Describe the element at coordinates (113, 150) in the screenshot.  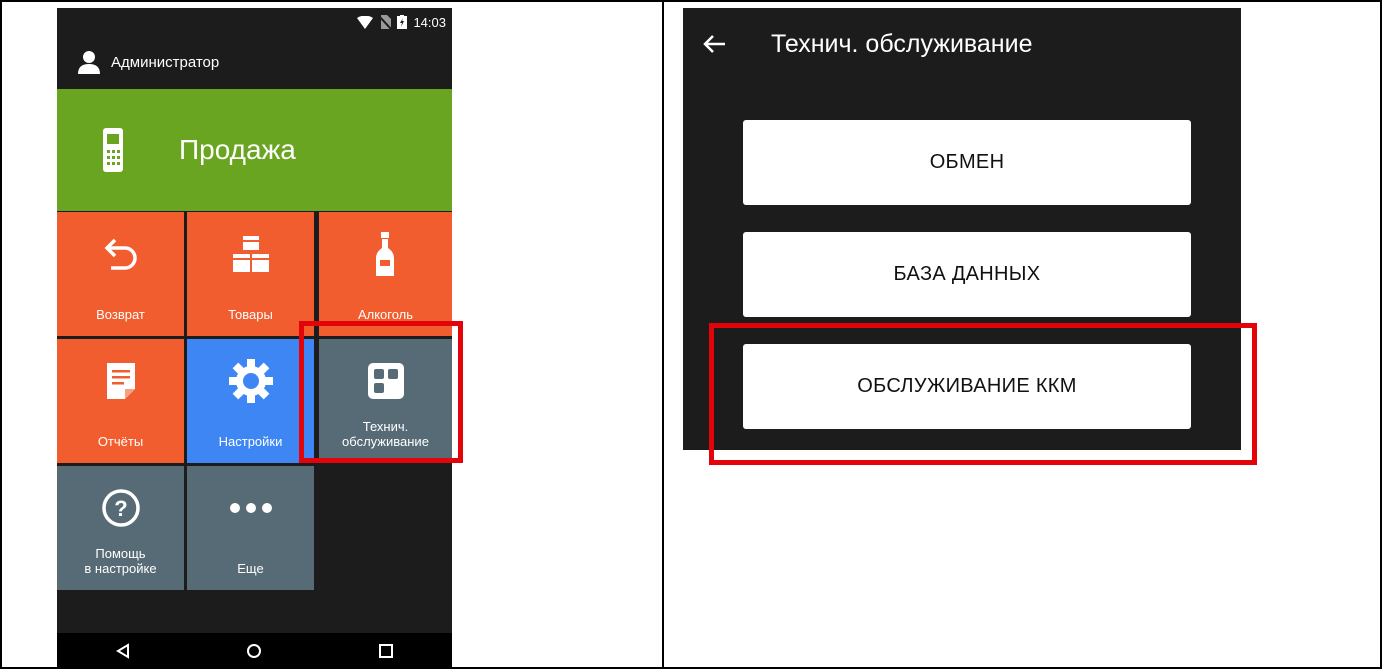
I see `pos-terminal-icon` at that location.